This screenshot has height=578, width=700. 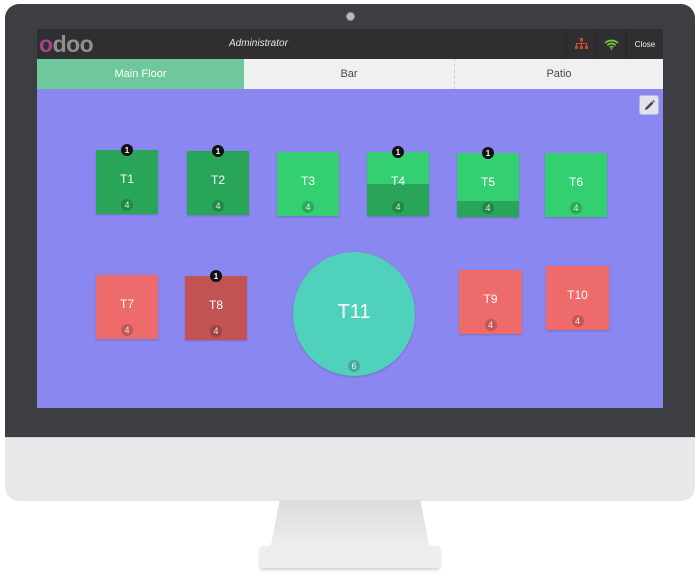 I want to click on floor-tabs: Main Floor Bar Patio, so click(x=350, y=74).